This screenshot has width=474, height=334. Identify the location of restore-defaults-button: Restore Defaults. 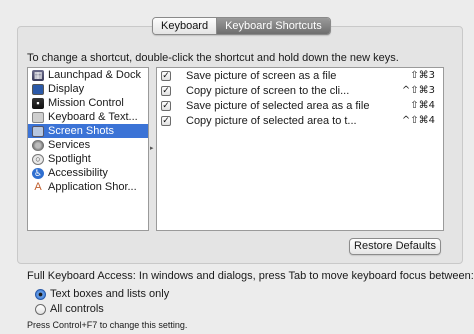
(395, 246).